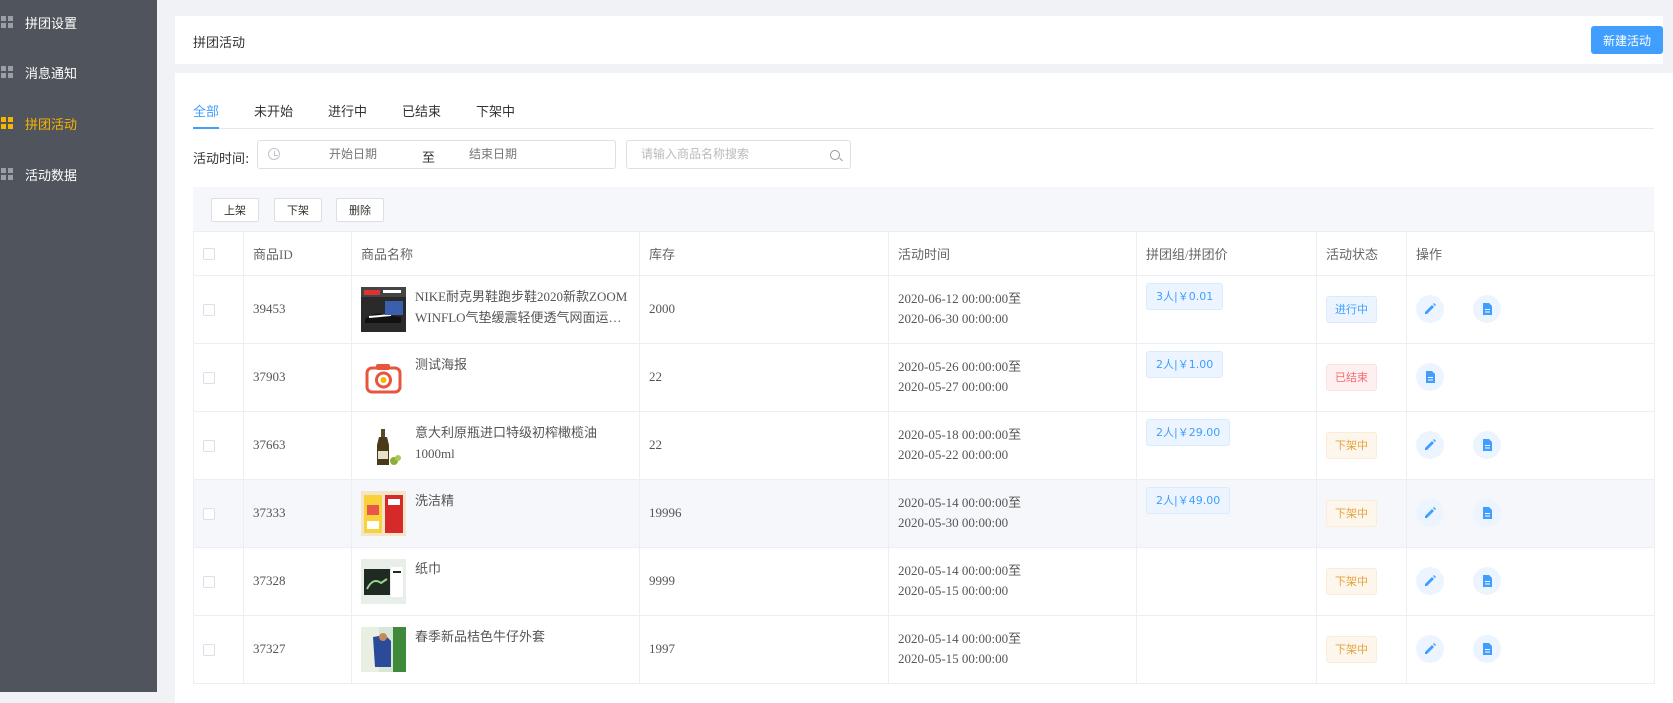 This screenshot has height=703, width=1673. Describe the element at coordinates (428, 568) in the screenshot. I see `product-name: 纸巾` at that location.